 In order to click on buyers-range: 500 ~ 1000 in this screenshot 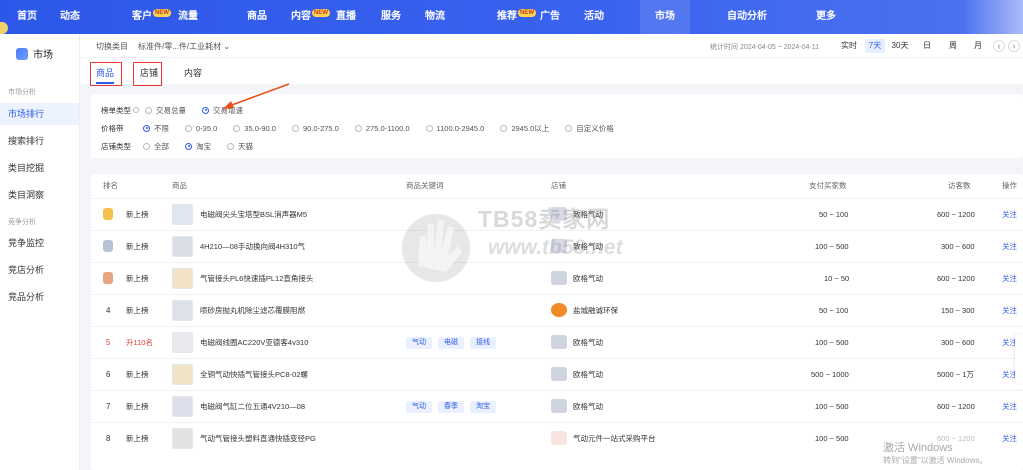, I will do `click(830, 374)`.